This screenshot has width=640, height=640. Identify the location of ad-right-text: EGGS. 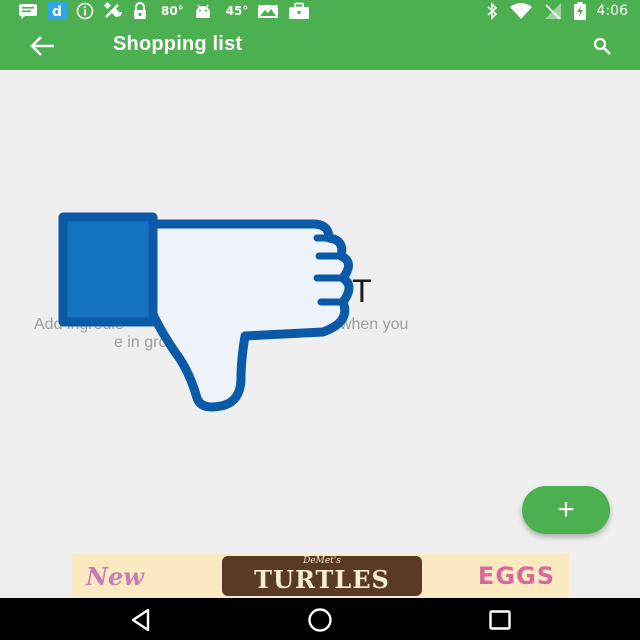
(516, 576).